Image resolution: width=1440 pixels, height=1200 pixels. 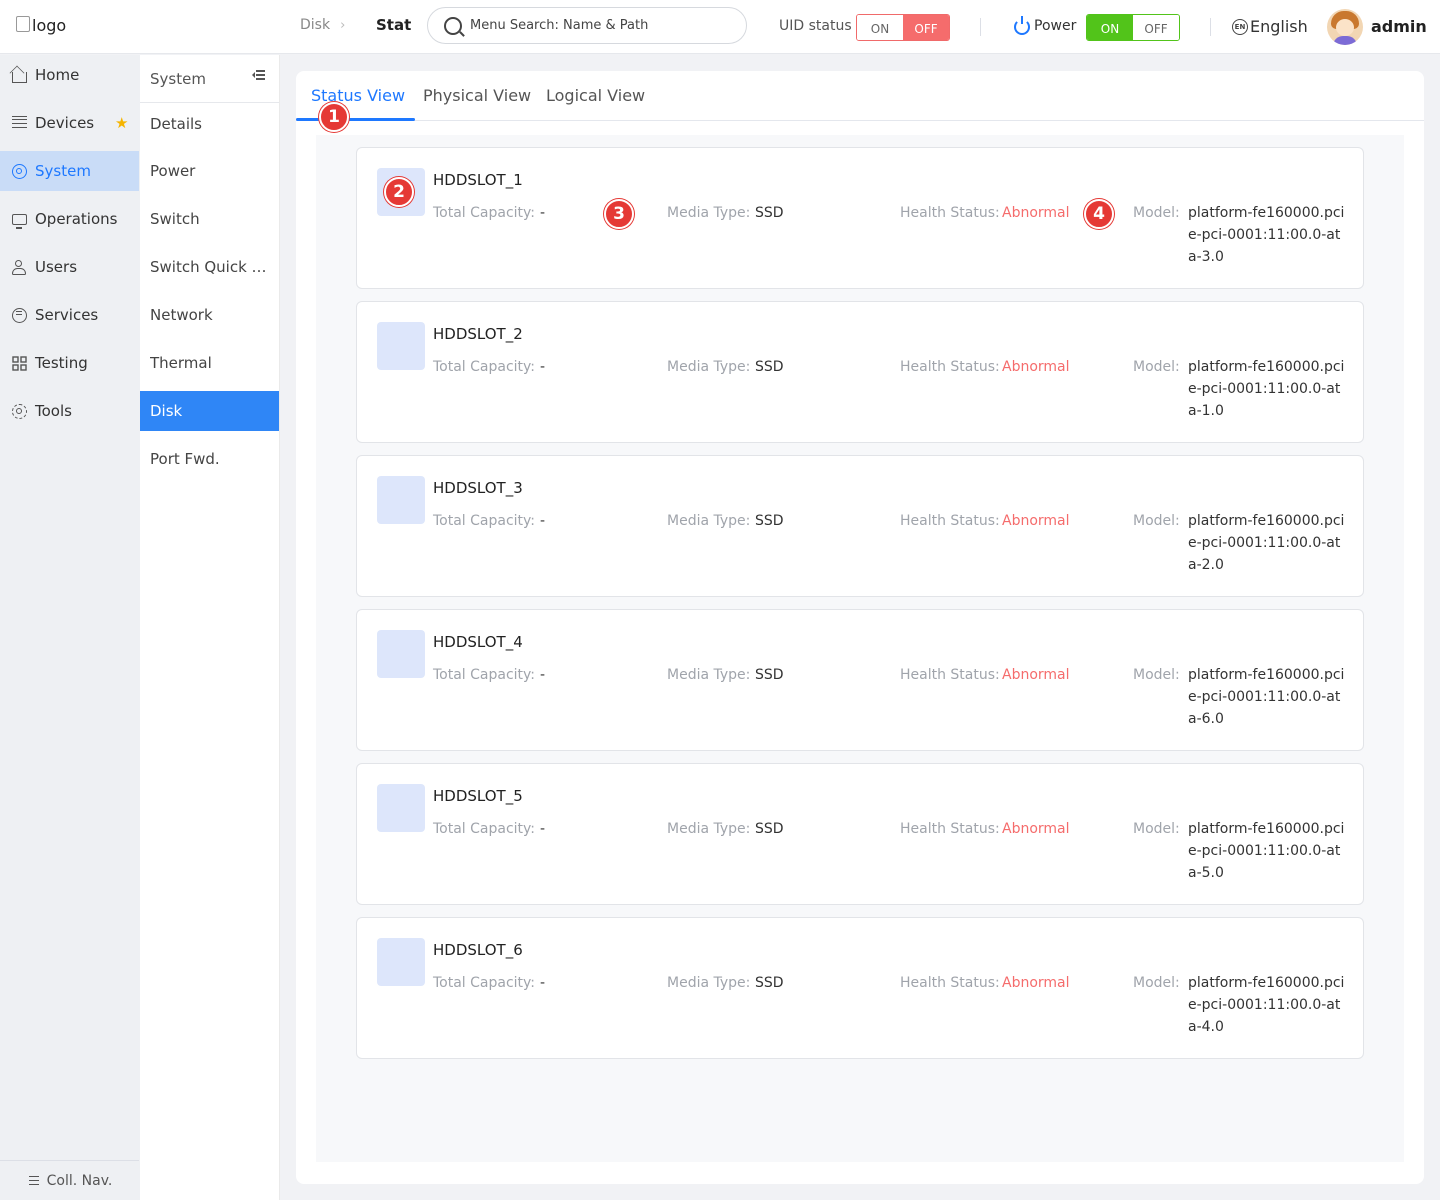 What do you see at coordinates (343, 25) in the screenshot?
I see `chevron-right-icon: ›` at bounding box center [343, 25].